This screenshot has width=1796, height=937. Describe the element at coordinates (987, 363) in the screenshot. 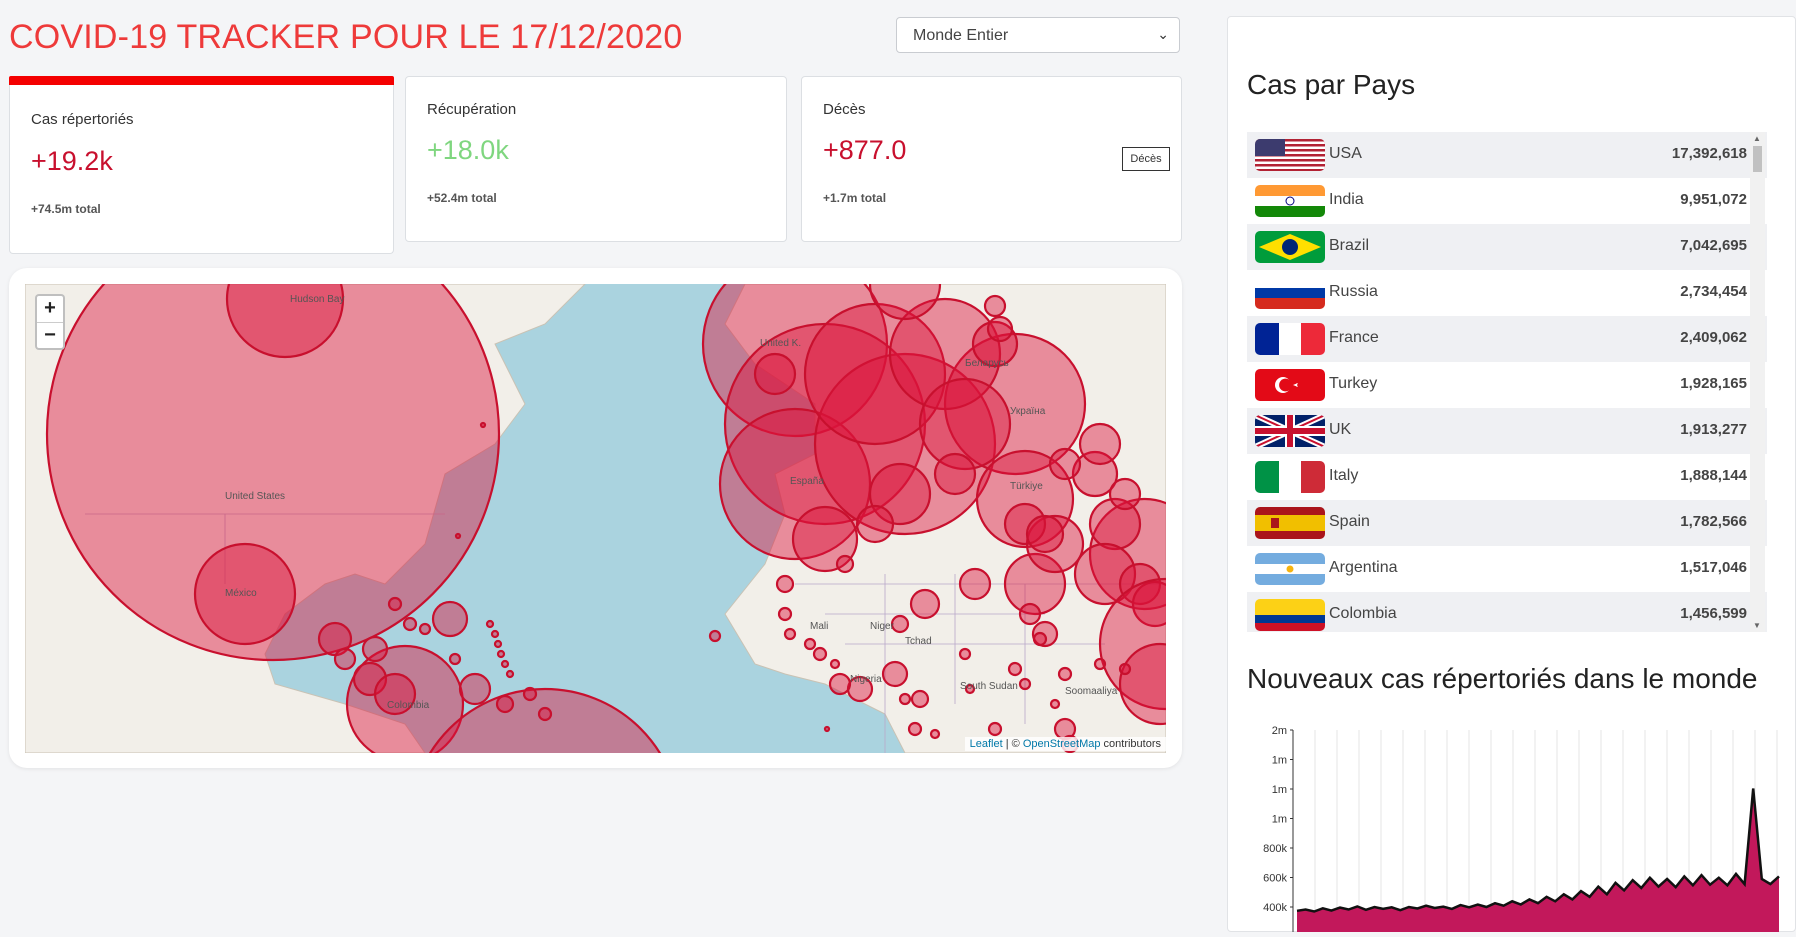

I see `map-label: Беларусь` at that location.